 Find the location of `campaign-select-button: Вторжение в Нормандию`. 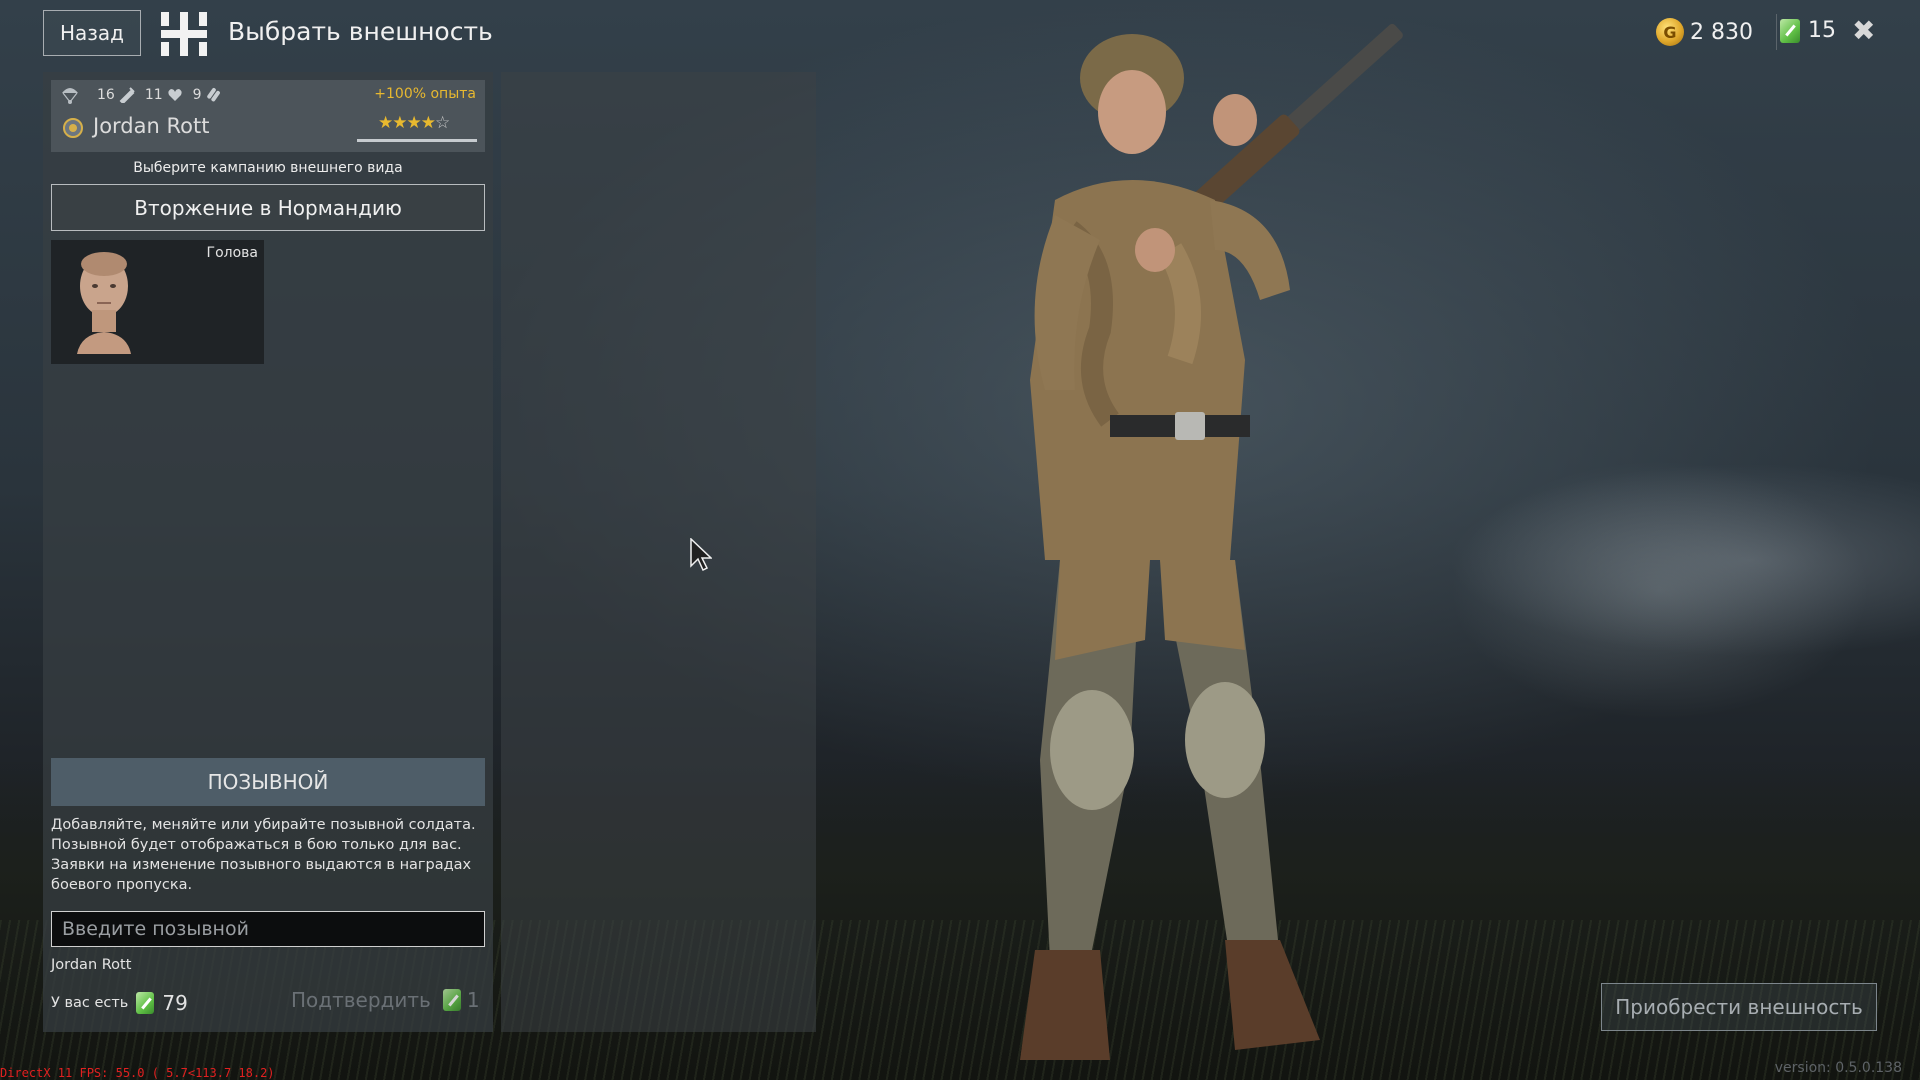

campaign-select-button: Вторжение в Нормандию is located at coordinates (268, 207).